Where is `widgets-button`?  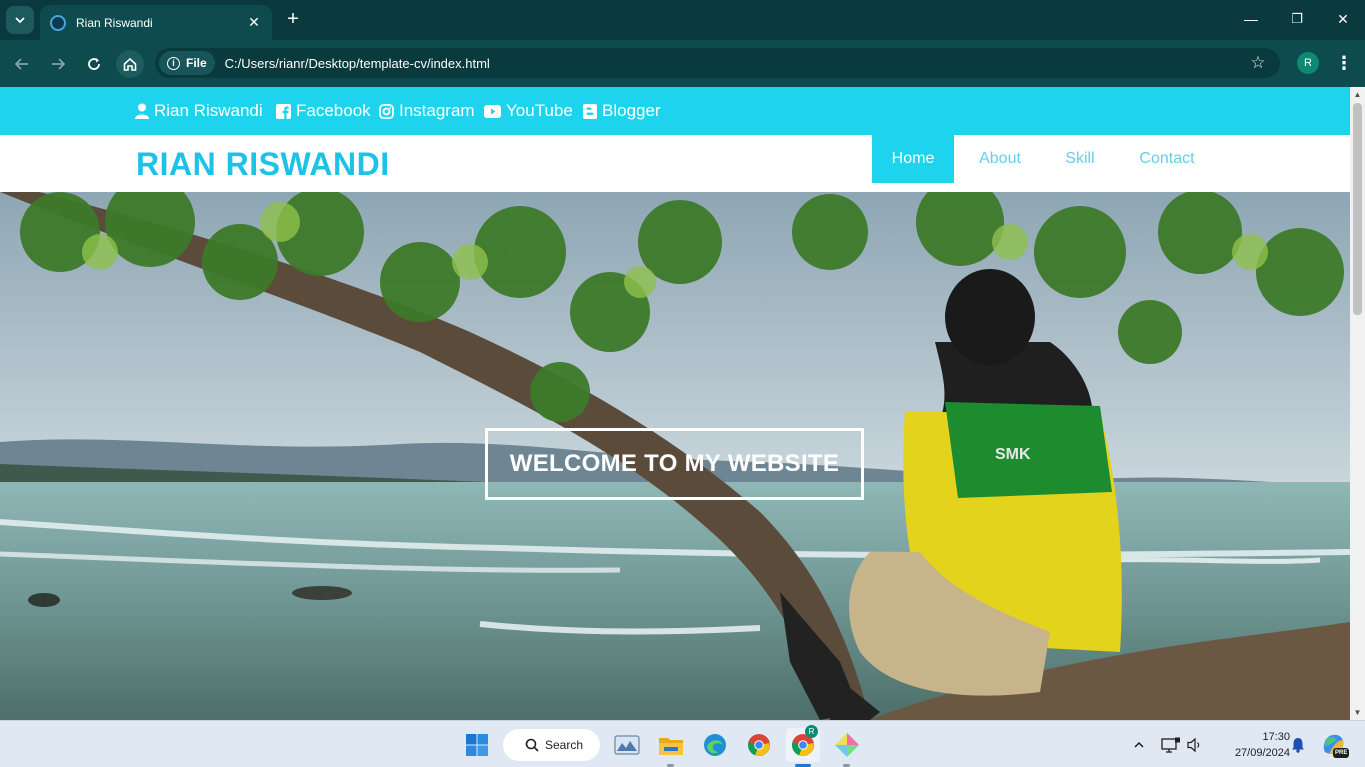
widgets-button is located at coordinates (627, 745).